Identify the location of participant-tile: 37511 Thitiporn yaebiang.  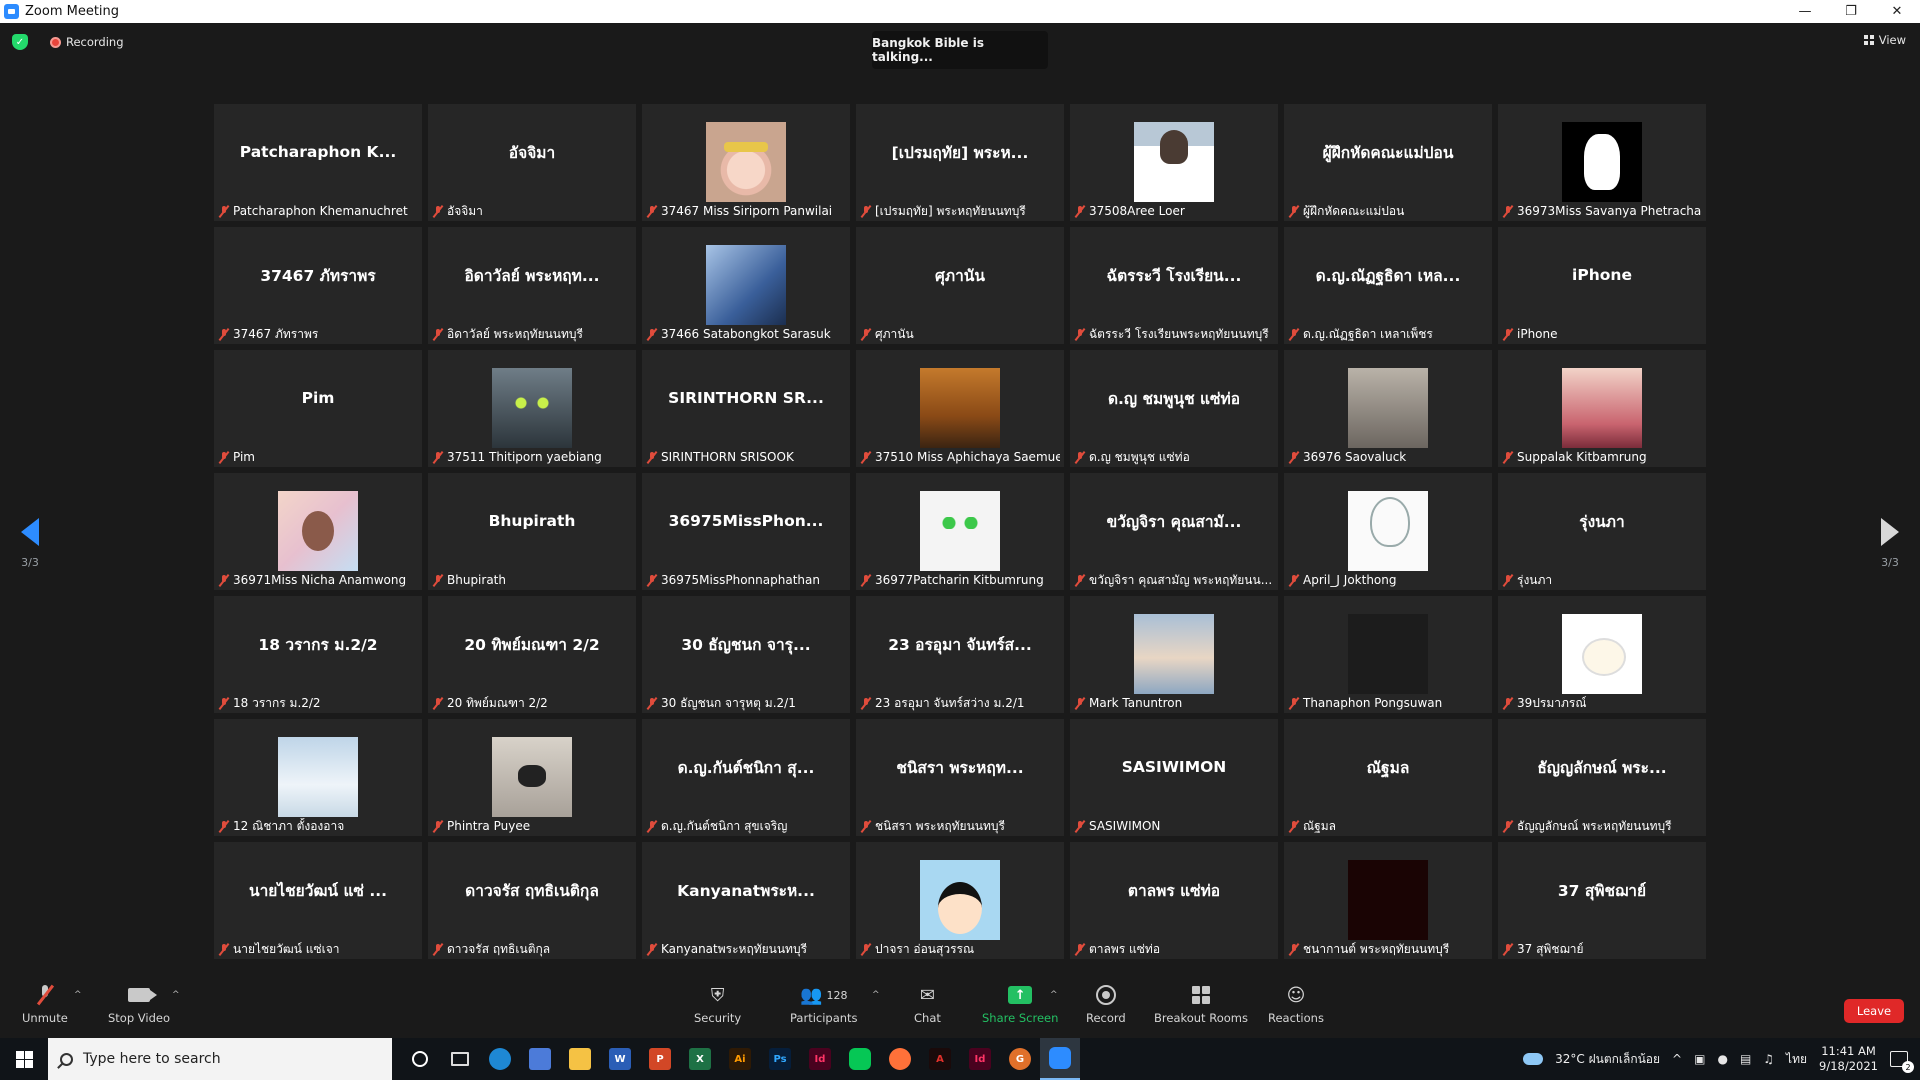
(532, 408).